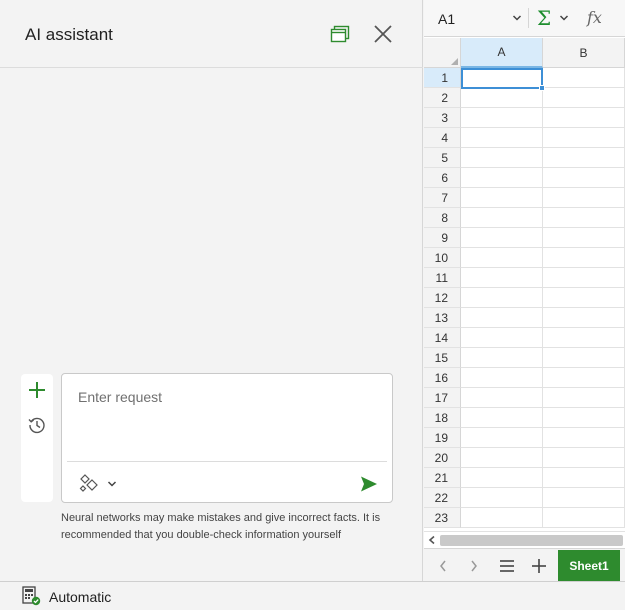 The image size is (625, 610). What do you see at coordinates (442, 358) in the screenshot?
I see `row-header-15: 15` at bounding box center [442, 358].